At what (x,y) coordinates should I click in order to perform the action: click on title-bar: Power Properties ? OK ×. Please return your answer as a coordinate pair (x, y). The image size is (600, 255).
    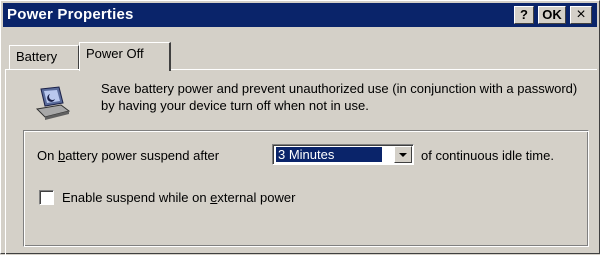
    Looking at the image, I should click on (300, 15).